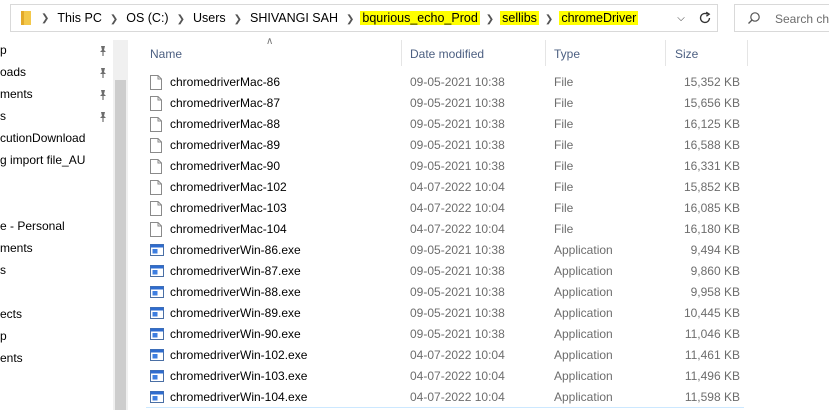 This screenshot has height=410, width=829. I want to click on search-icon, so click(754, 19).